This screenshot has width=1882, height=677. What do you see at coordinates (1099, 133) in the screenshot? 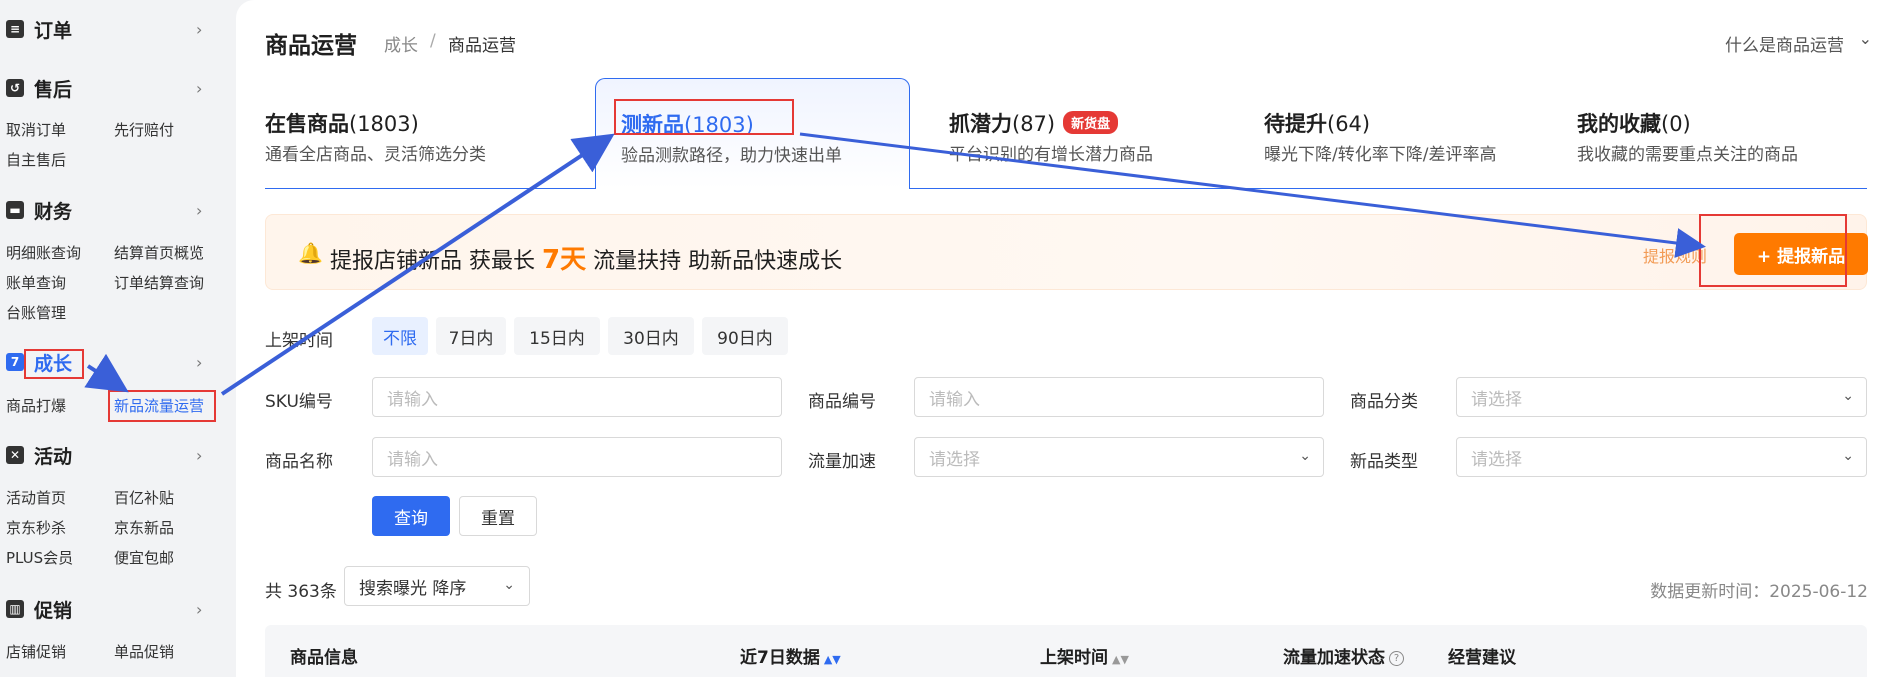
I see `tab-potential: 抓潜力(87) 新货盘 平台识别的有增长潜力商品` at bounding box center [1099, 133].